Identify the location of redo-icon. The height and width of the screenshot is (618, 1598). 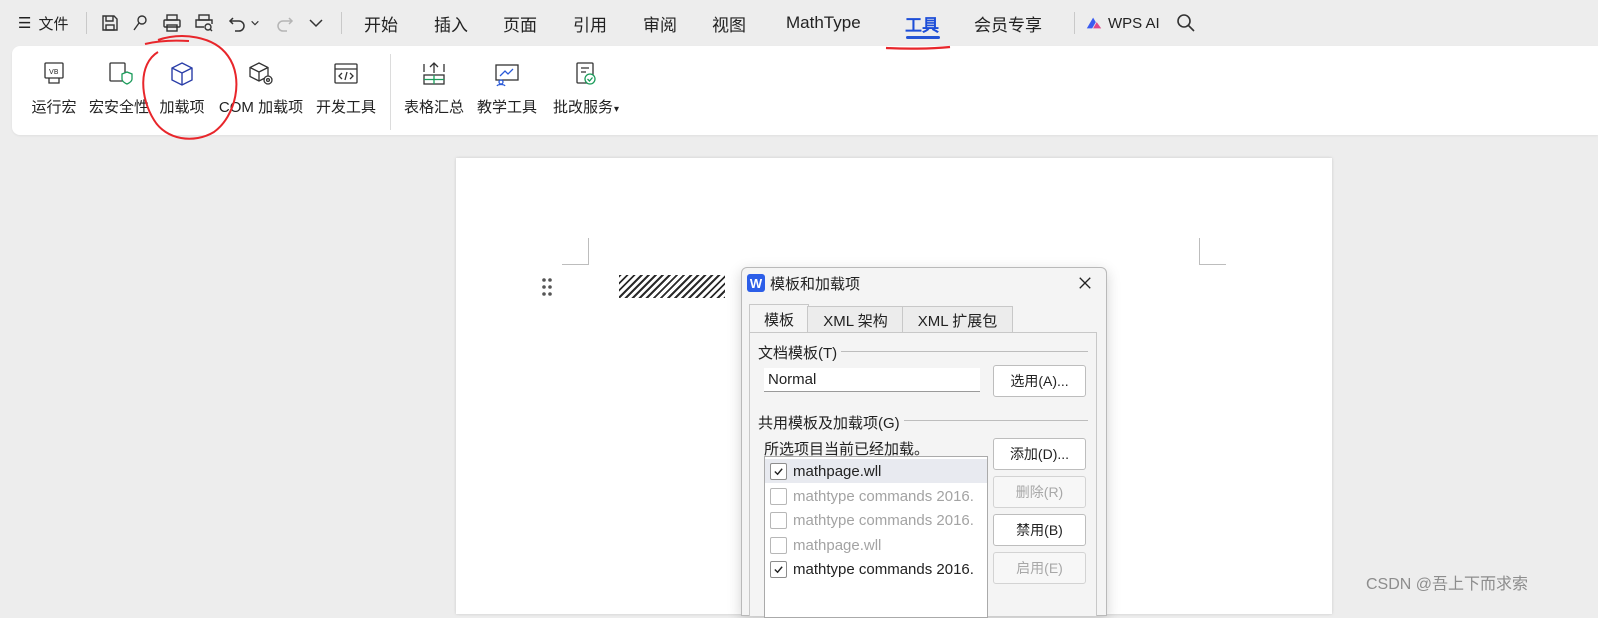
(285, 23).